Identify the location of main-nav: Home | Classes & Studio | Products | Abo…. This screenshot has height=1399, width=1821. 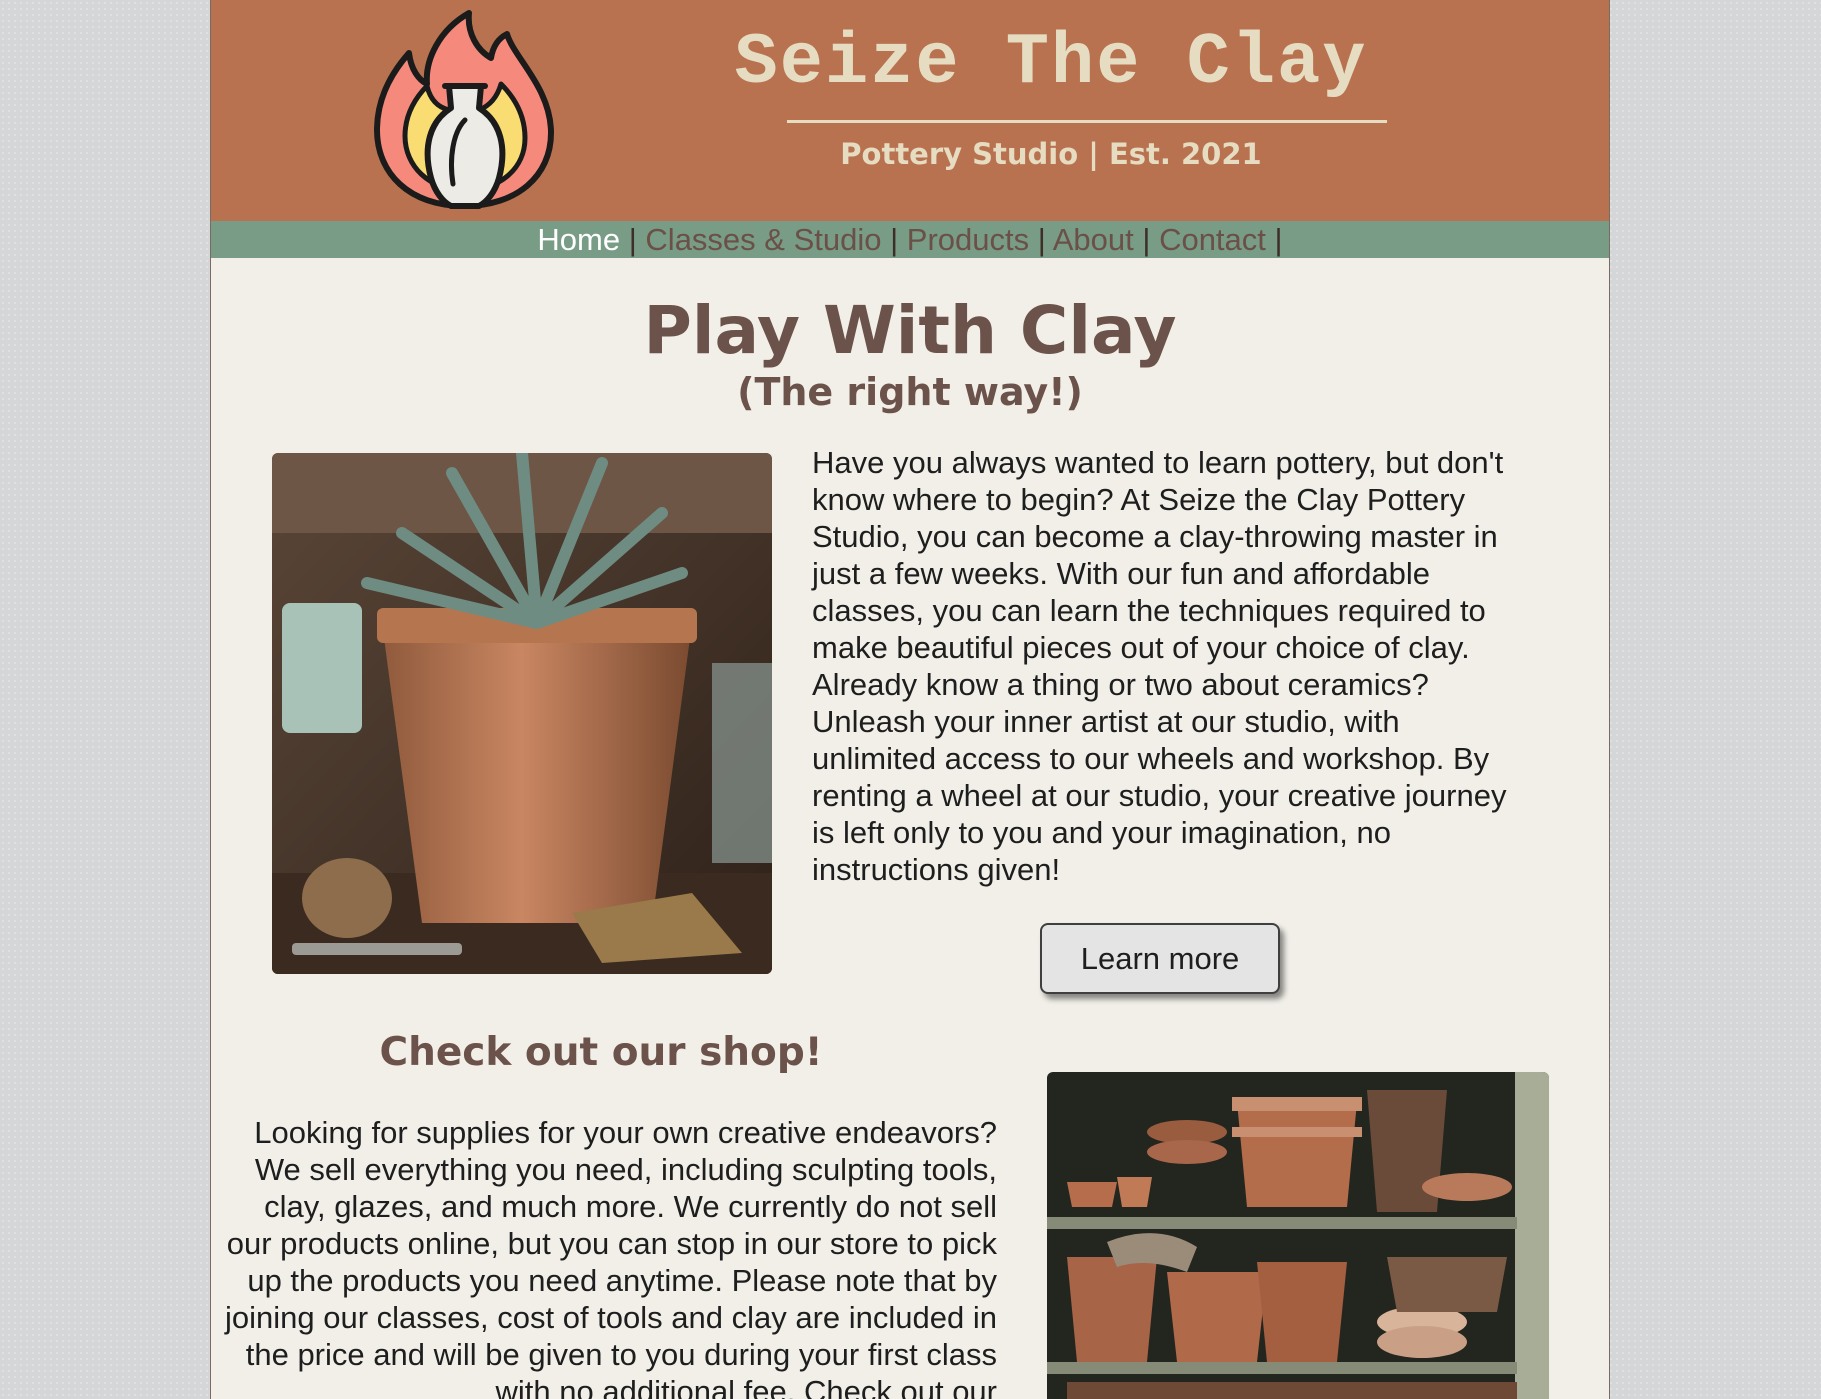
(910, 239).